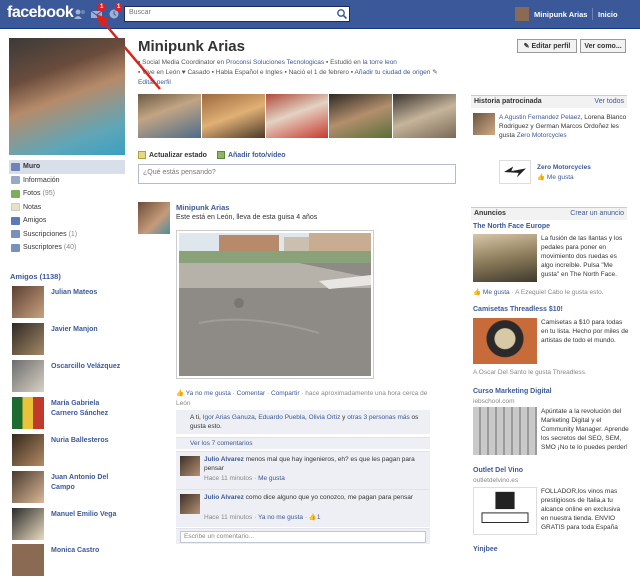  What do you see at coordinates (512, 391) in the screenshot?
I see `ad-title: Curso Marketing Digital` at bounding box center [512, 391].